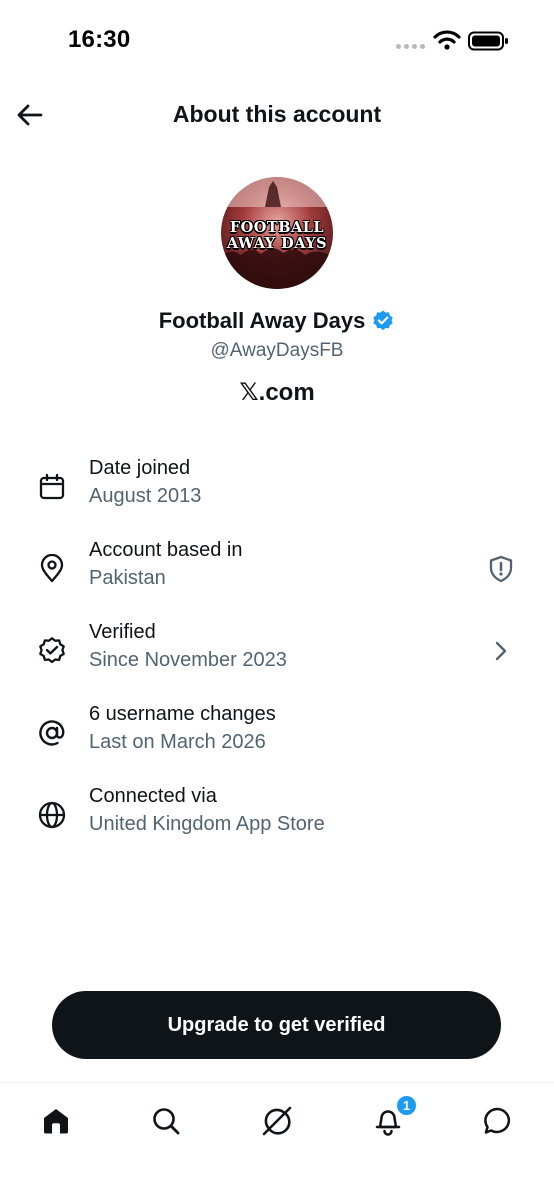  Describe the element at coordinates (52, 569) in the screenshot. I see `location-pin-icon` at that location.